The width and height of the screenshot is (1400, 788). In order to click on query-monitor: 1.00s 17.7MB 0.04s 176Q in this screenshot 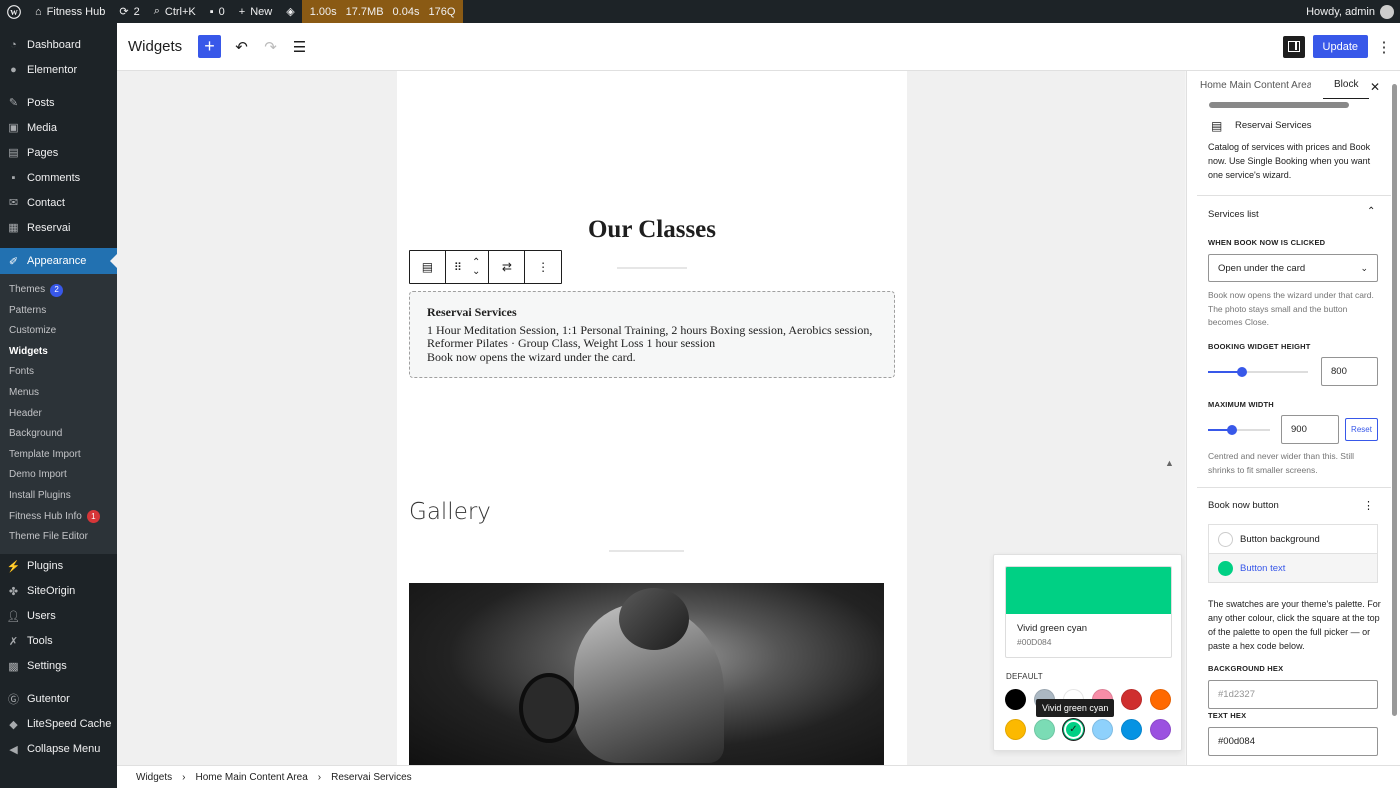, I will do `click(382, 11)`.